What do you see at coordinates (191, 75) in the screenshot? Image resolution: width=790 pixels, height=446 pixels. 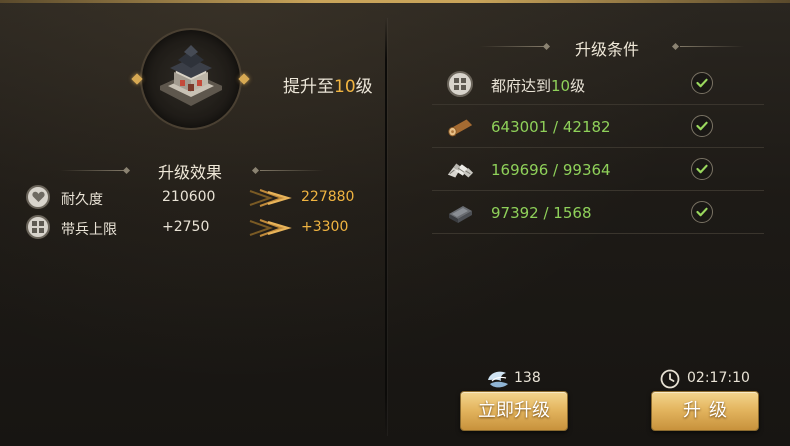 I see `building-icon` at bounding box center [191, 75].